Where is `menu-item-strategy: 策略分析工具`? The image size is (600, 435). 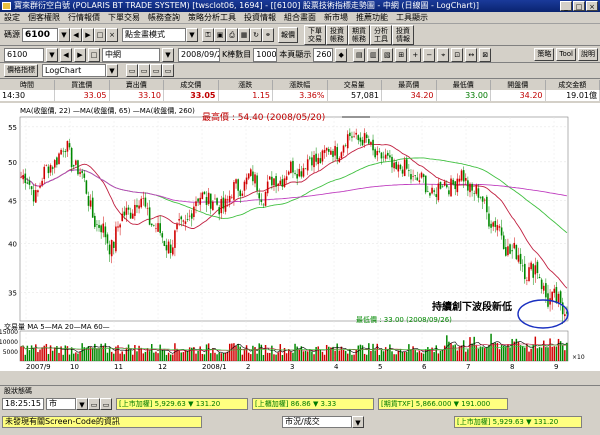
menu-item-strategy: 策略分析工具 is located at coordinates (212, 18).